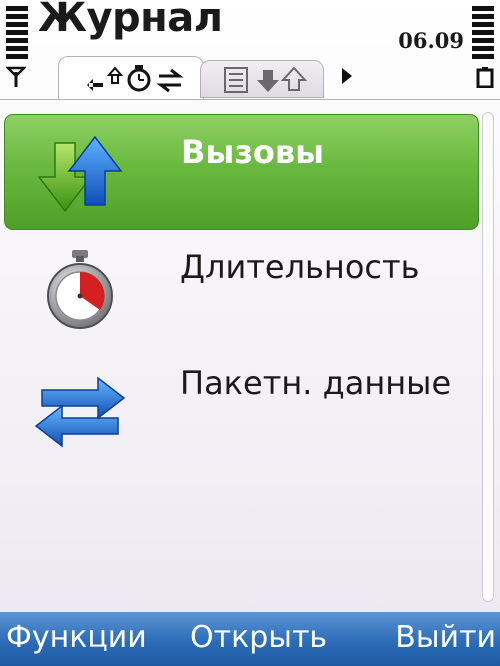 This screenshot has width=500, height=666. What do you see at coordinates (139, 78) in the screenshot?
I see `timer-icon` at bounding box center [139, 78].